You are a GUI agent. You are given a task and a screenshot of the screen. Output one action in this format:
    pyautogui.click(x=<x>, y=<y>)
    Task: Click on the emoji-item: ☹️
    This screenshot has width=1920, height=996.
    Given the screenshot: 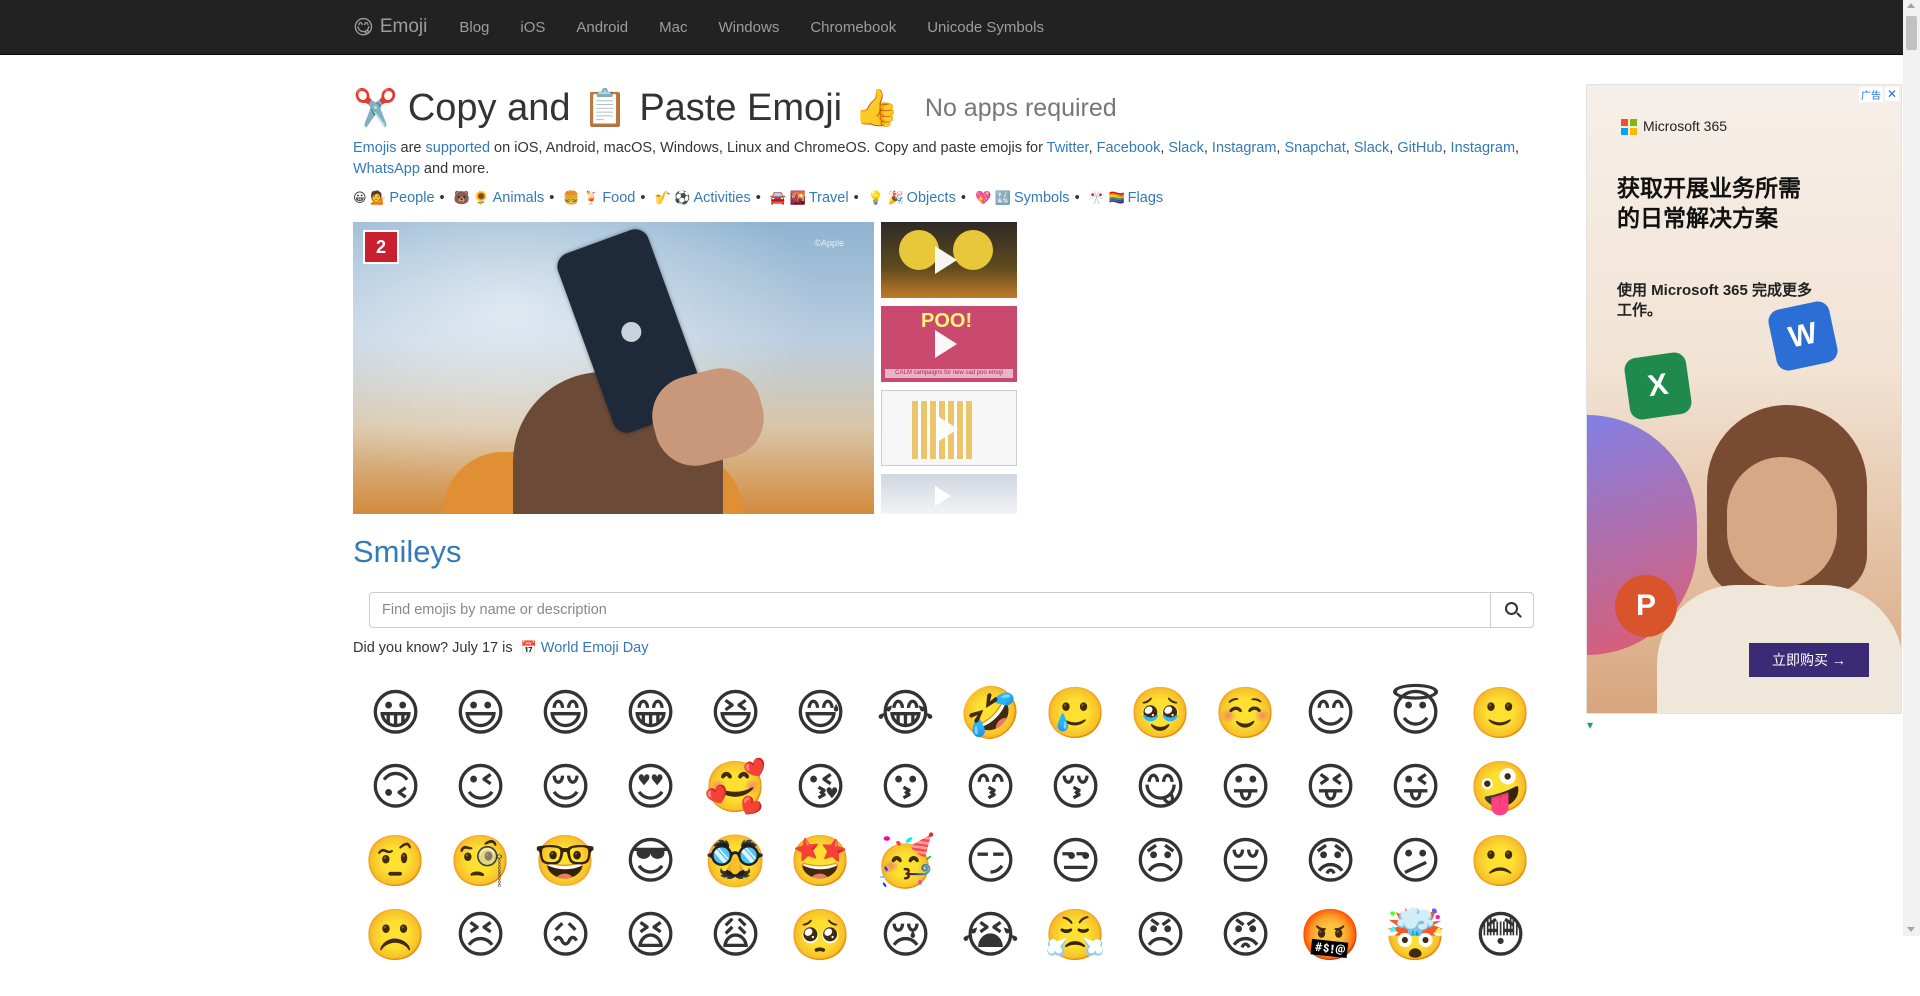 What is the action you would take?
    pyautogui.click(x=395, y=935)
    